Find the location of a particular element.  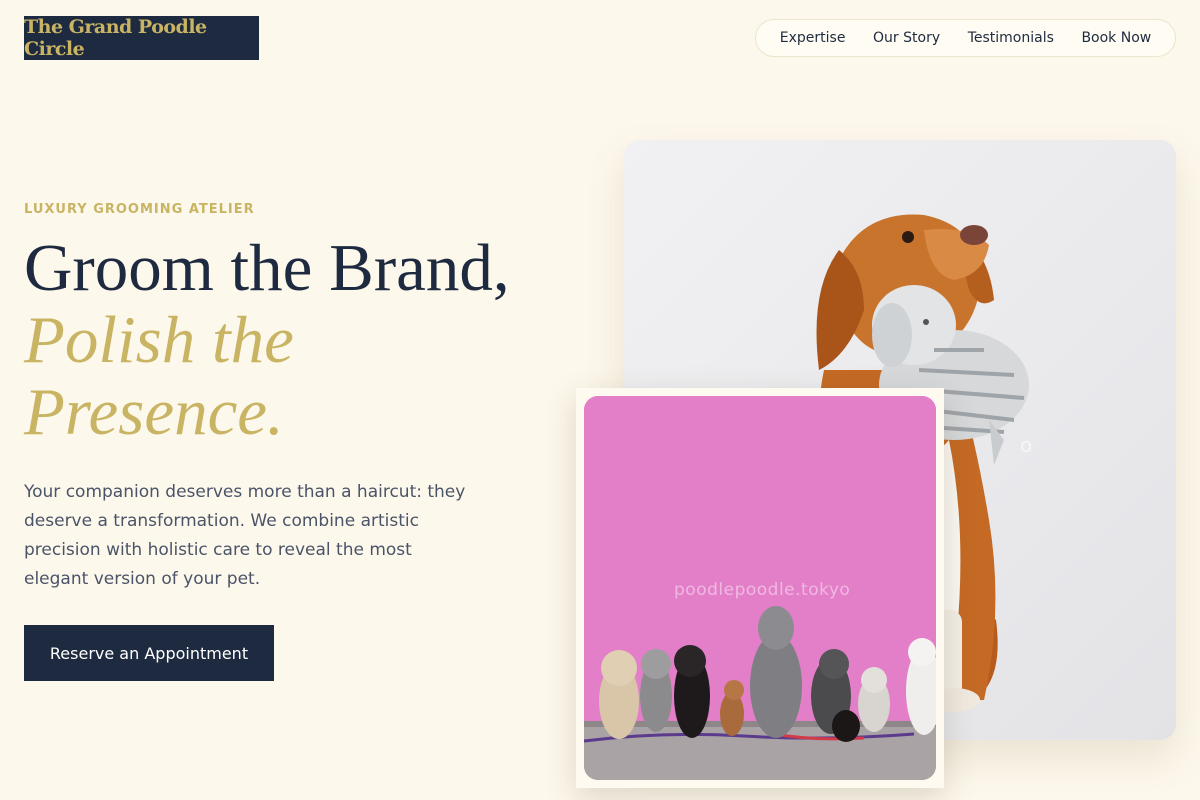

nav-link-testimonials: Testimonials is located at coordinates (1011, 38).